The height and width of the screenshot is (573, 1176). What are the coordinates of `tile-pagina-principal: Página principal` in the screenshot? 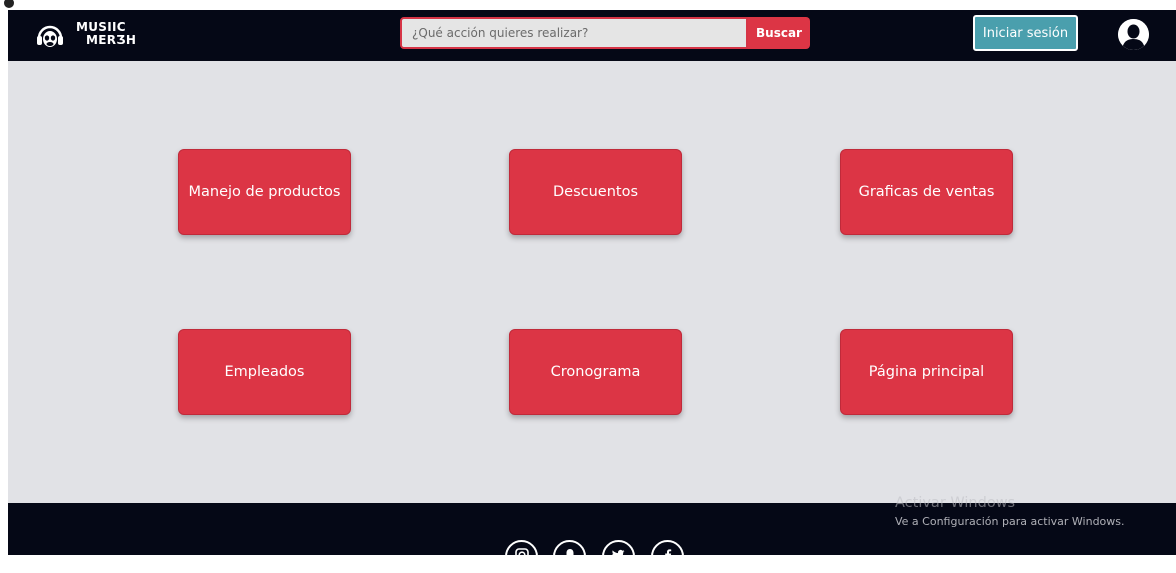 It's located at (926, 372).